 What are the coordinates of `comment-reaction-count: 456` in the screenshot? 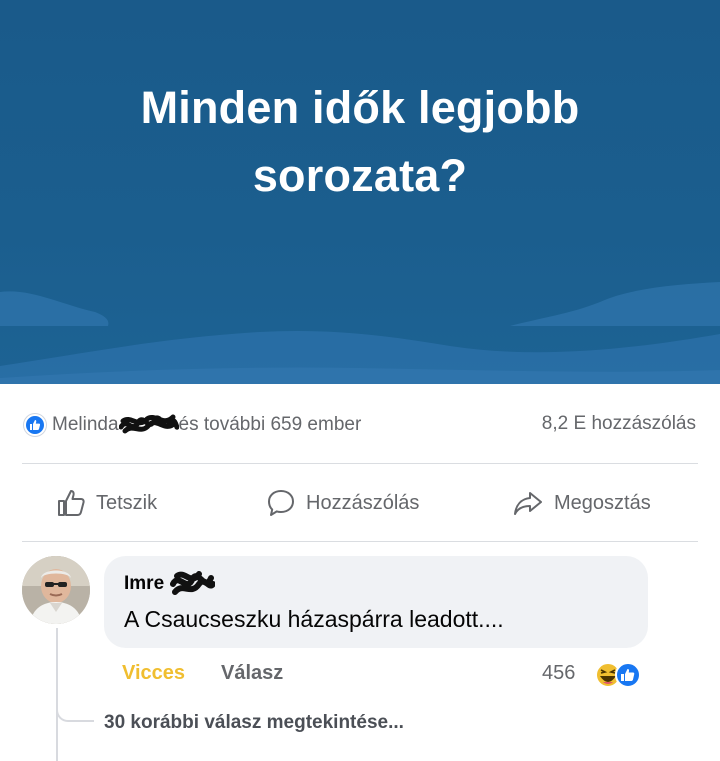 It's located at (558, 673).